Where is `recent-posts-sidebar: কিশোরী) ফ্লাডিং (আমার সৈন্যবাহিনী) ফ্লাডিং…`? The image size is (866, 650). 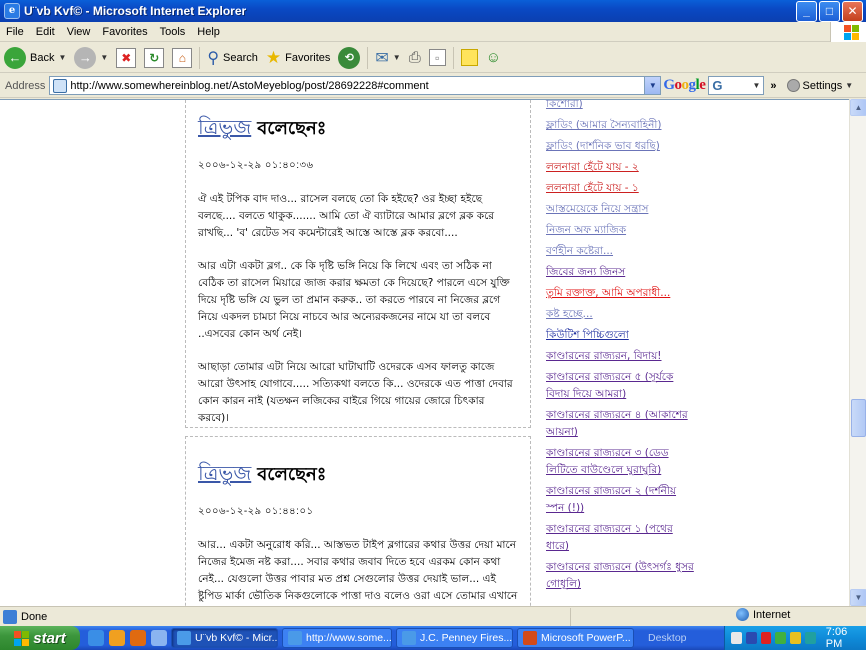
recent-posts-sidebar: কিশোরী) ফ্লাডিং (আমার সৈন্যবাহিনী) ফ্লাডিং… is located at coordinates (621, 348).